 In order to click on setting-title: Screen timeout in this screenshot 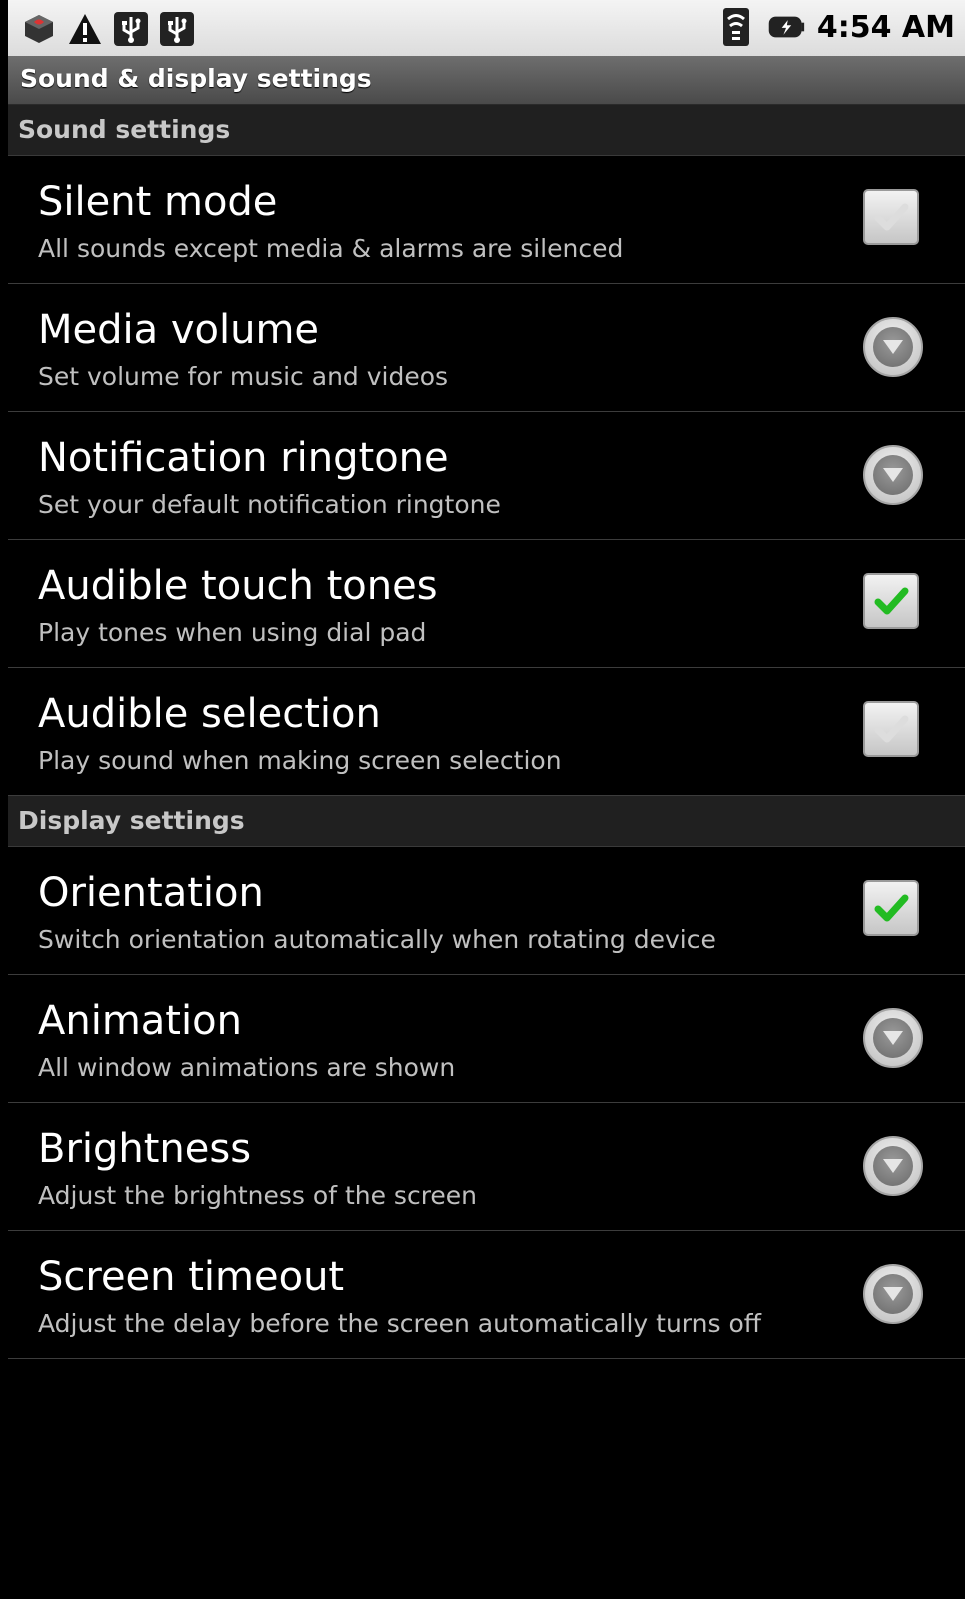, I will do `click(191, 1277)`.